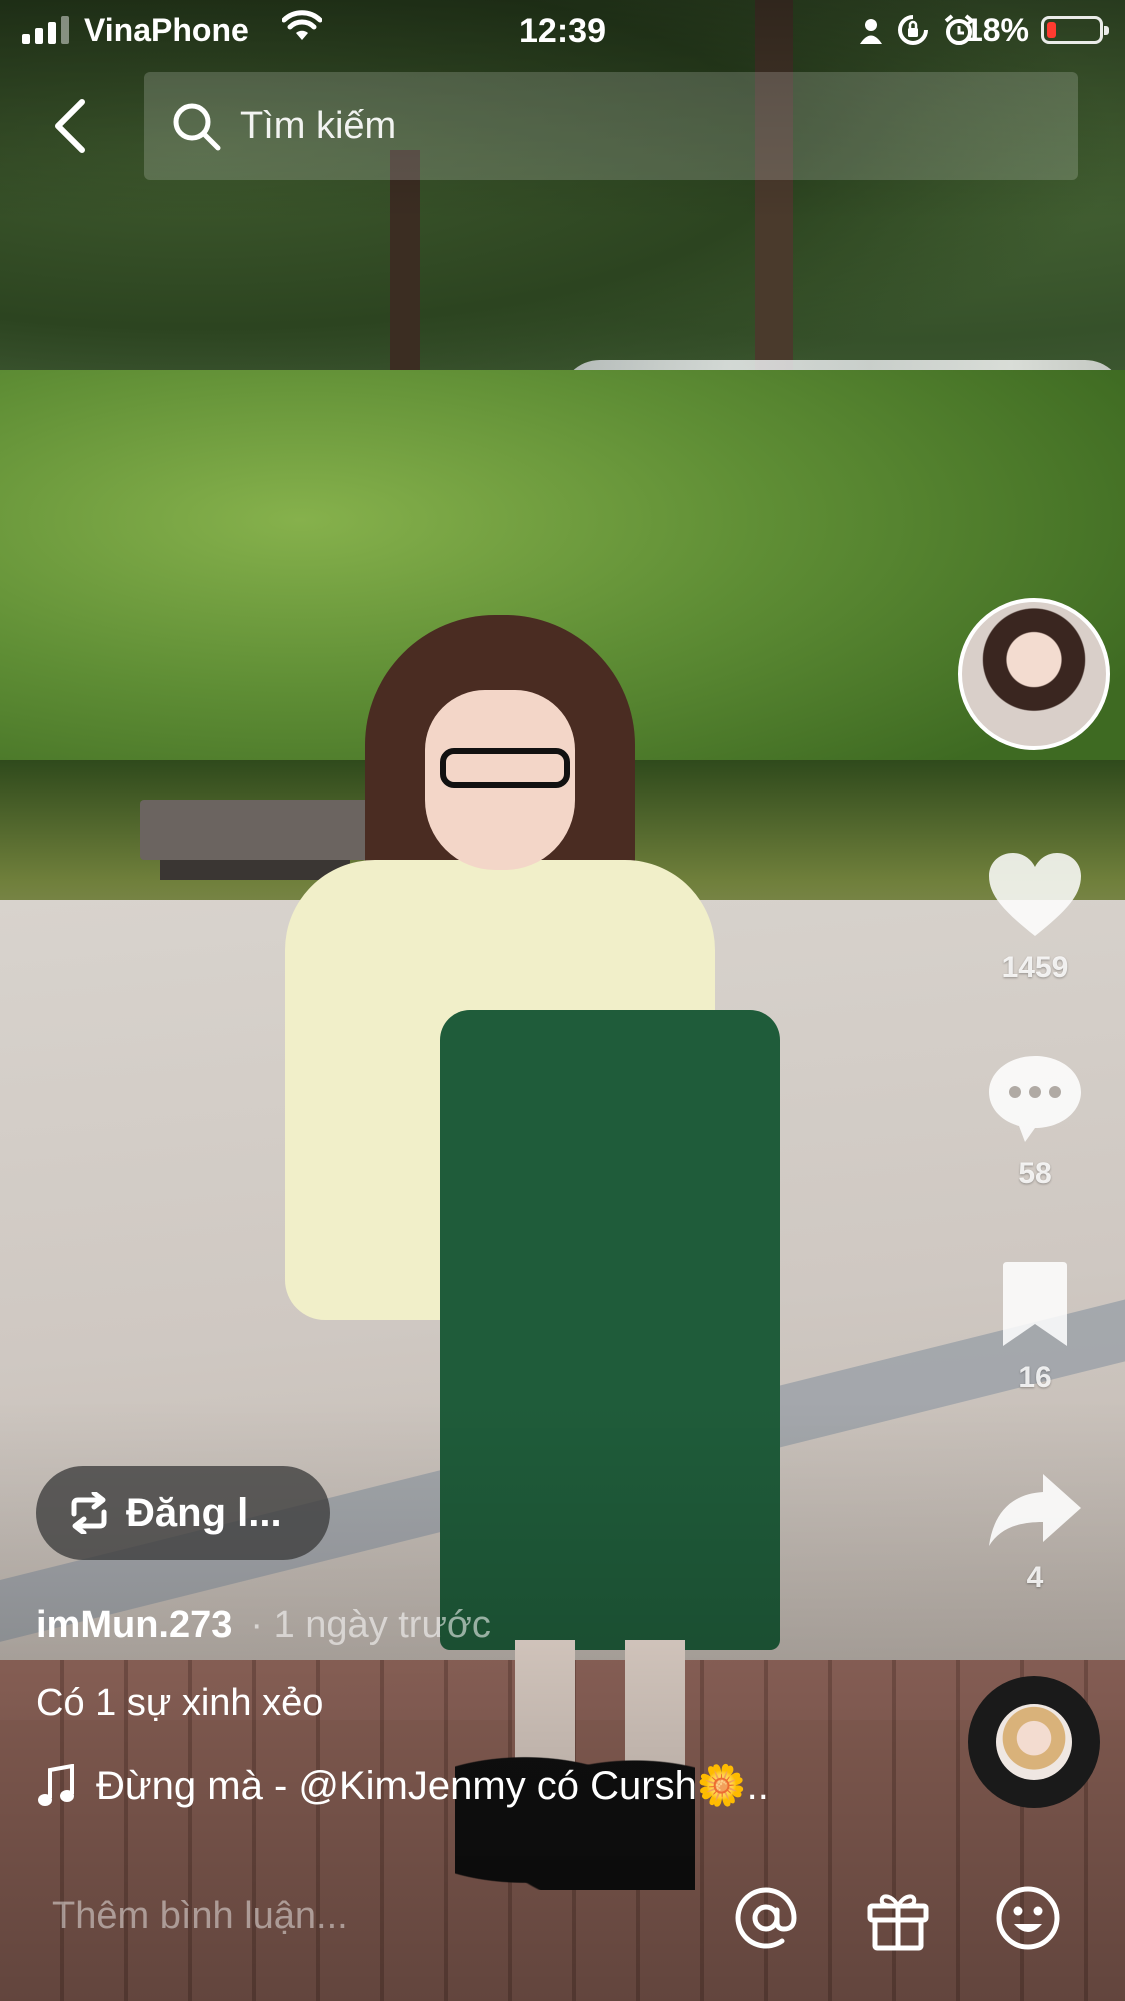 The width and height of the screenshot is (1125, 2001). Describe the element at coordinates (1035, 894) in the screenshot. I see `heart-icon` at that location.